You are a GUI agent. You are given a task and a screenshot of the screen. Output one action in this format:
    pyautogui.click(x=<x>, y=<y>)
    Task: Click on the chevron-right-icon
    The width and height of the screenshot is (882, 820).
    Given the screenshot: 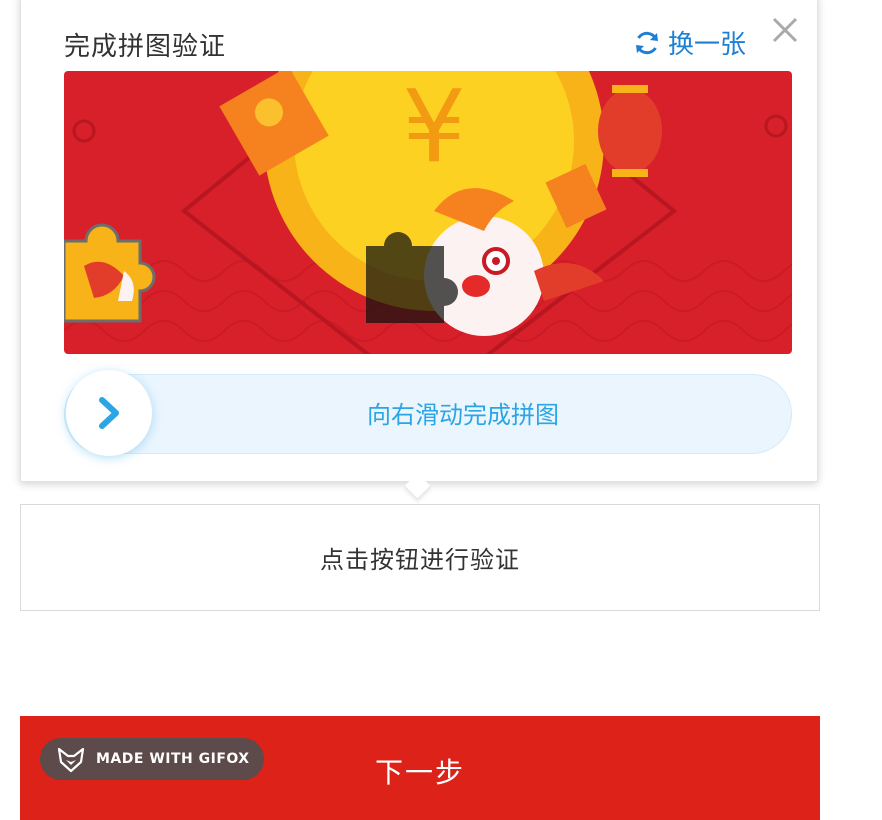 What is the action you would take?
    pyautogui.click(x=109, y=413)
    